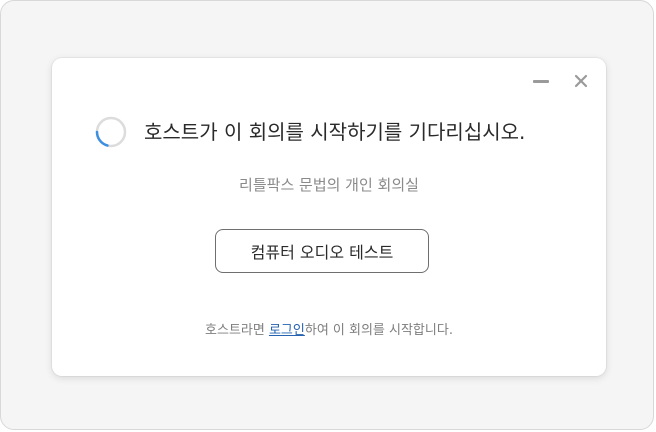 Image resolution: width=656 pixels, height=432 pixels. What do you see at coordinates (335, 132) in the screenshot?
I see `waiting-headline: 호스트가 이 회의를 시작하기를 기다리십시오.` at bounding box center [335, 132].